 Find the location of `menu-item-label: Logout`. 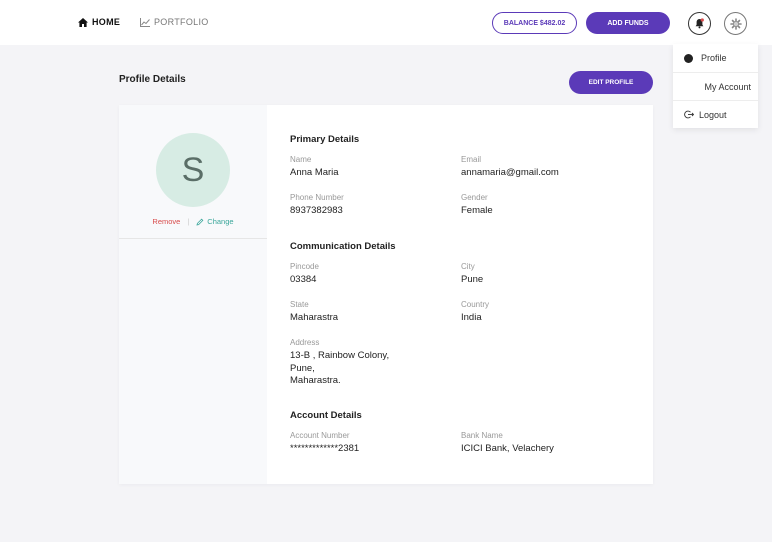

menu-item-label: Logout is located at coordinates (713, 114).